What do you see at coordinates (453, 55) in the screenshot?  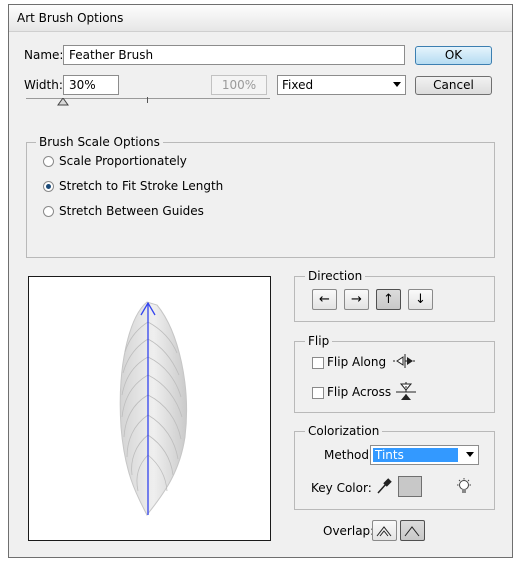 I see `ok-button: OK` at bounding box center [453, 55].